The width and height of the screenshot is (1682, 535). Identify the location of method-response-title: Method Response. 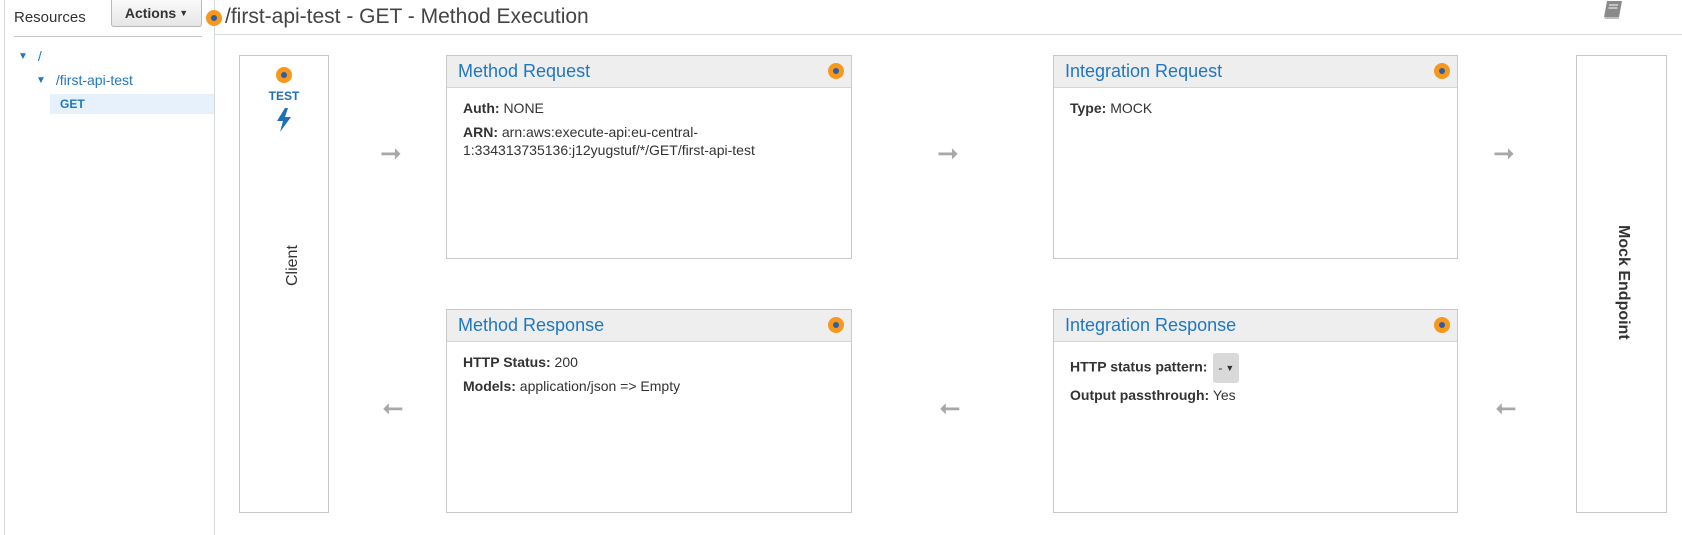
(531, 325).